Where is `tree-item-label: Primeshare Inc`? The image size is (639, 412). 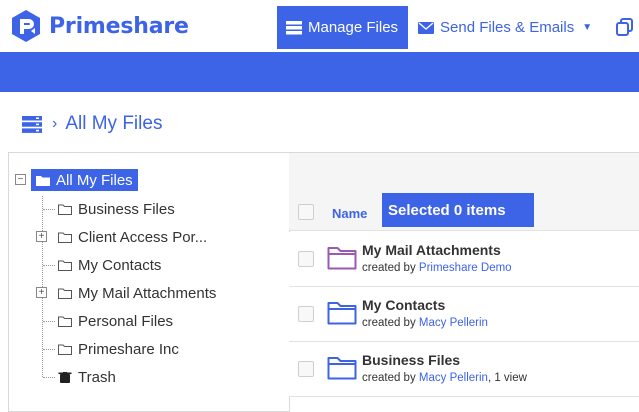
tree-item-label: Primeshare Inc is located at coordinates (128, 349).